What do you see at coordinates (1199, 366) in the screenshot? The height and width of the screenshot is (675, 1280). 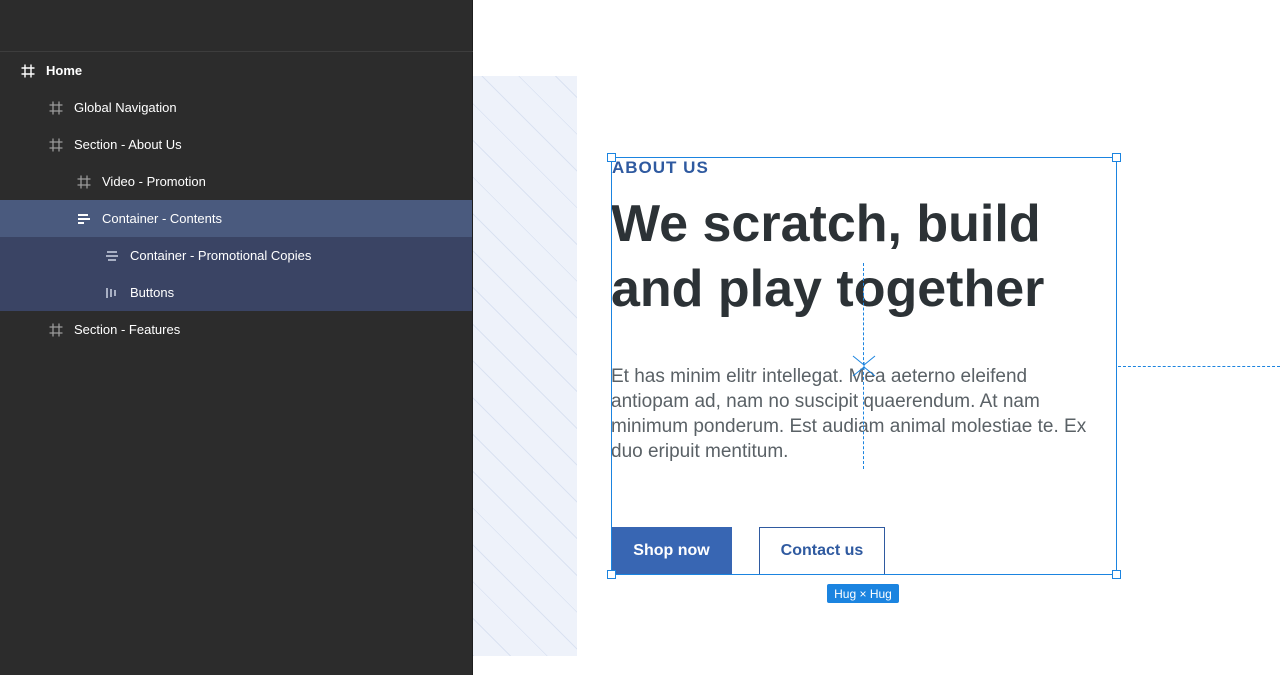 I see `alignment-guide-line` at bounding box center [1199, 366].